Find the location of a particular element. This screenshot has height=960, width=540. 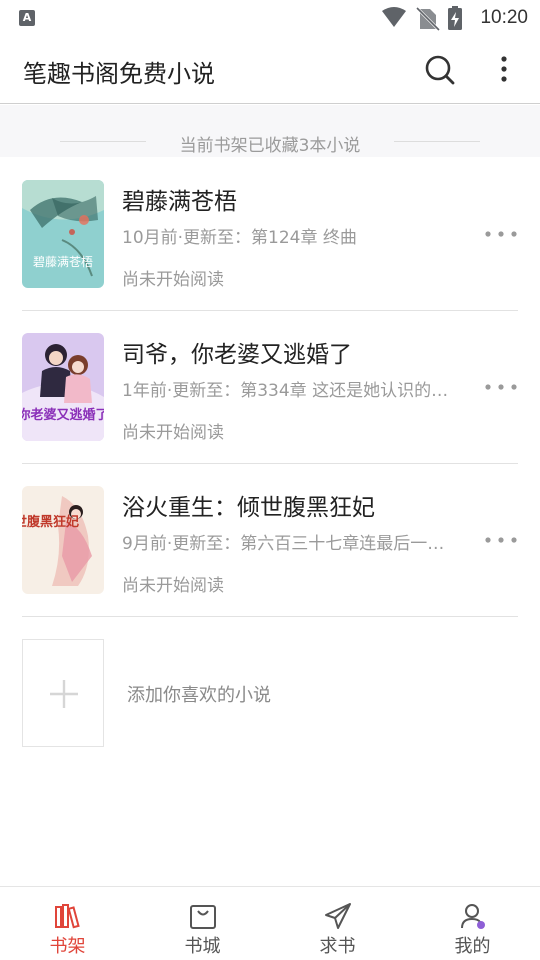

book-update-info: 10月前·更新至：第124章 终曲 is located at coordinates (239, 238).